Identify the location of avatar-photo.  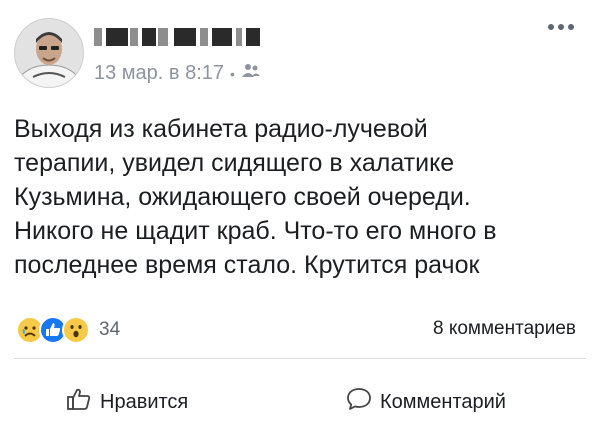
(49, 53).